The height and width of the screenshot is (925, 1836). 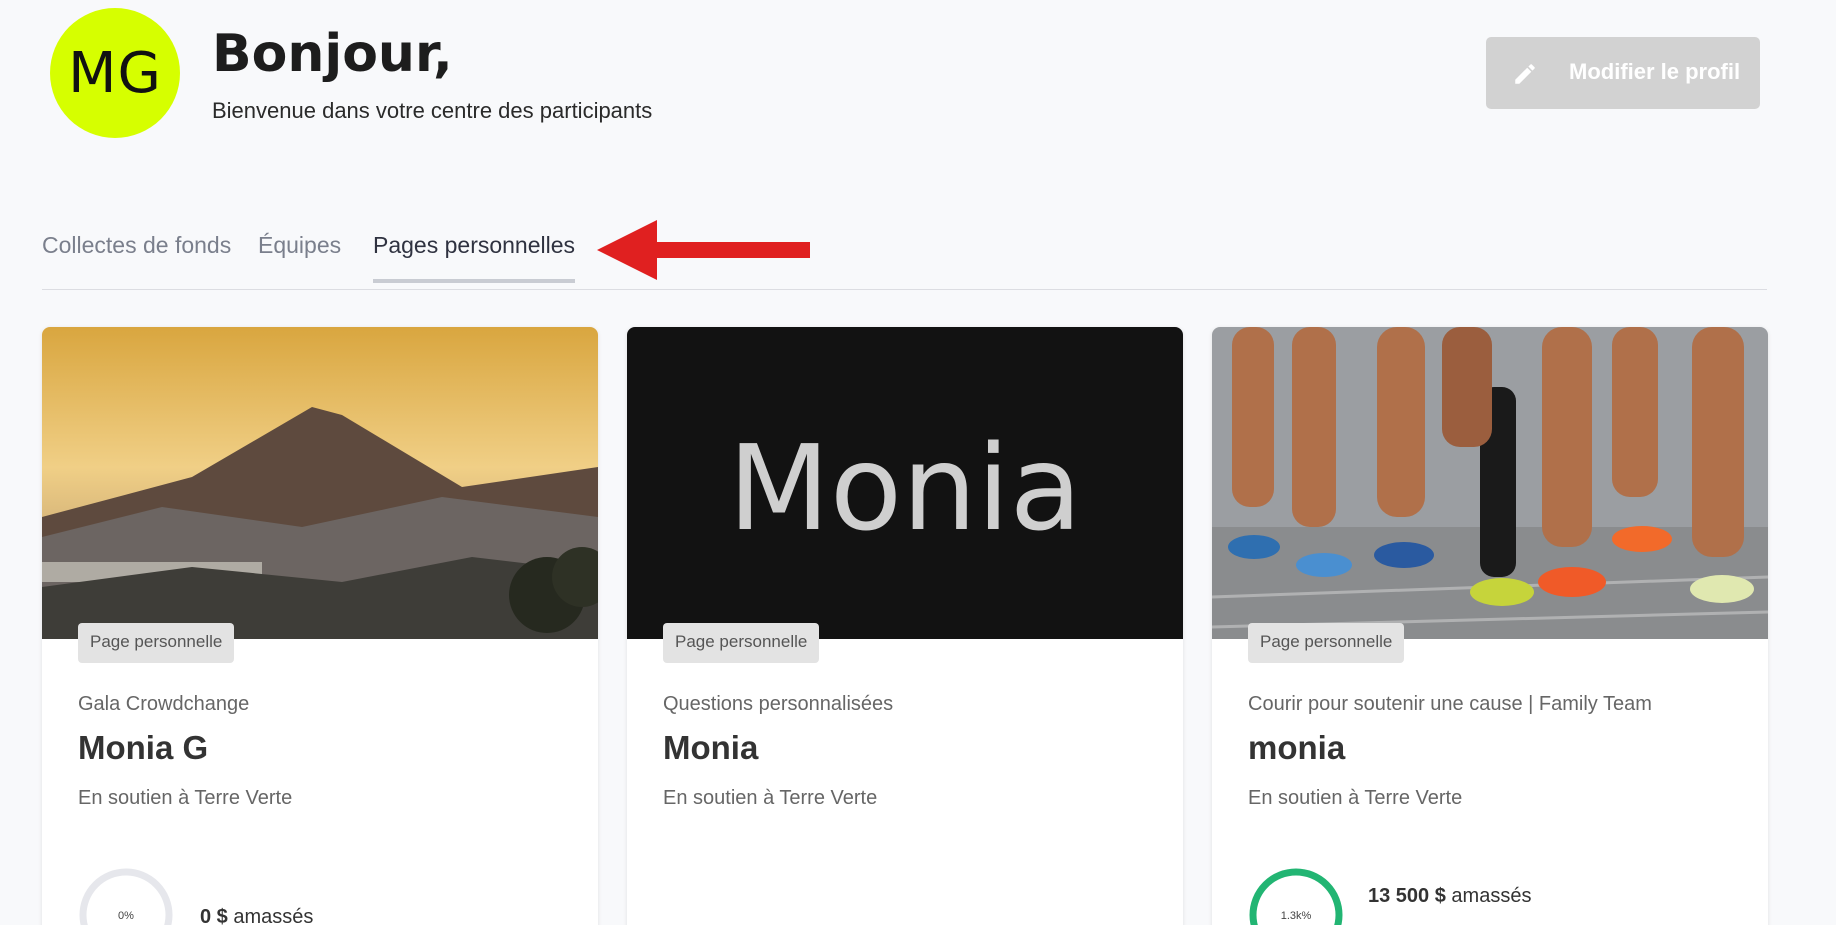 What do you see at coordinates (1449, 896) in the screenshot?
I see `amount-raised: 13 500 $ amassés` at bounding box center [1449, 896].